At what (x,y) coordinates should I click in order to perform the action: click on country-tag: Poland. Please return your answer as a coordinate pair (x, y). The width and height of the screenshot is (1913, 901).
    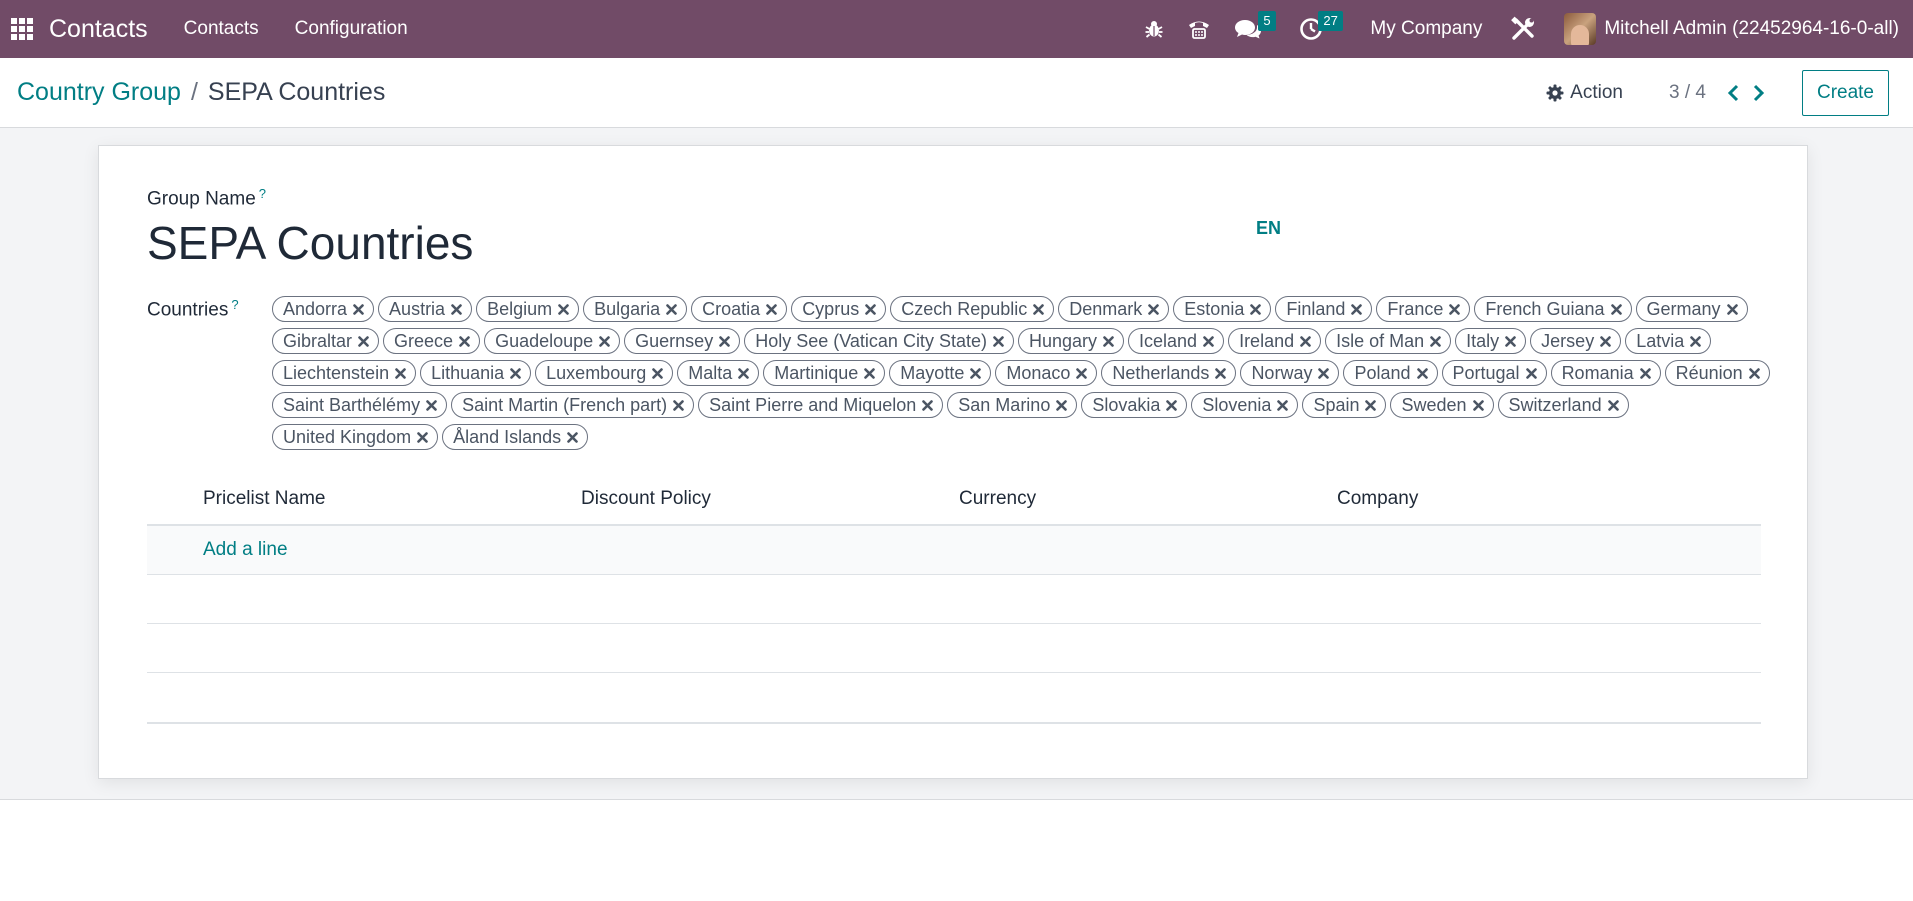
    Looking at the image, I should click on (1390, 373).